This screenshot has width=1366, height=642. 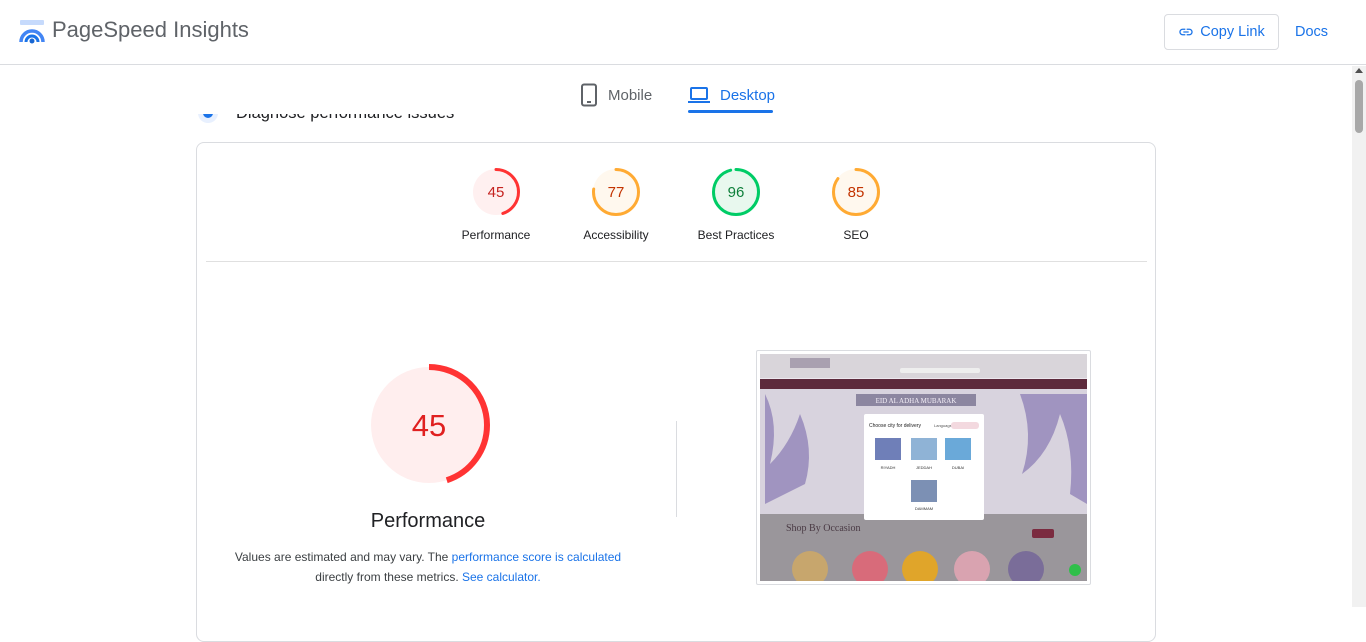 I want to click on see-calculator-link: See calculator., so click(x=501, y=577).